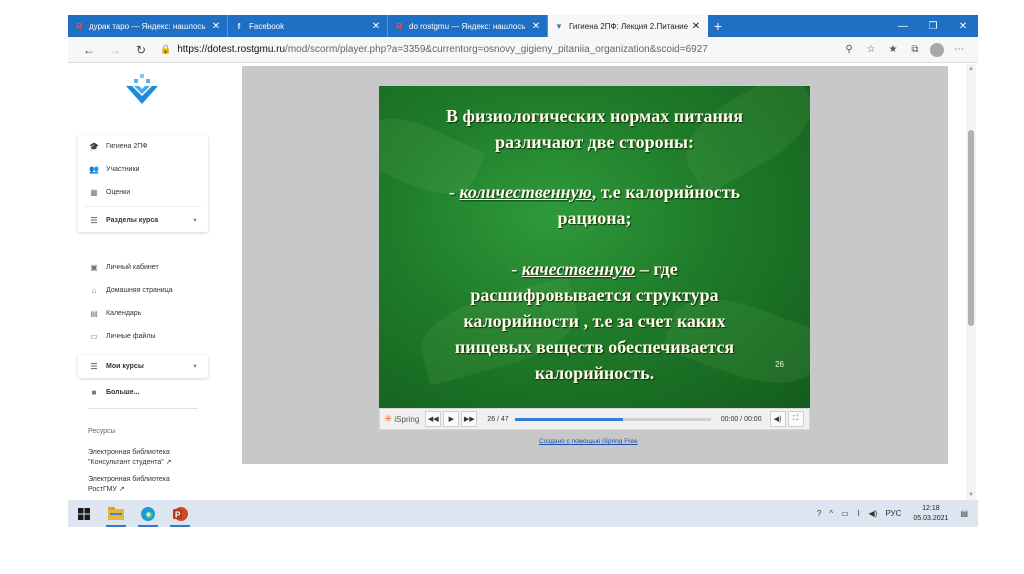  I want to click on refresh-button: ↻, so click(141, 50).